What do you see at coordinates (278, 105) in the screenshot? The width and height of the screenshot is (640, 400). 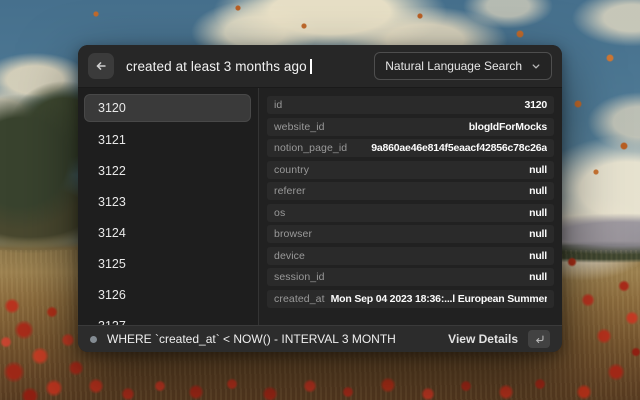 I see `row-key: id` at bounding box center [278, 105].